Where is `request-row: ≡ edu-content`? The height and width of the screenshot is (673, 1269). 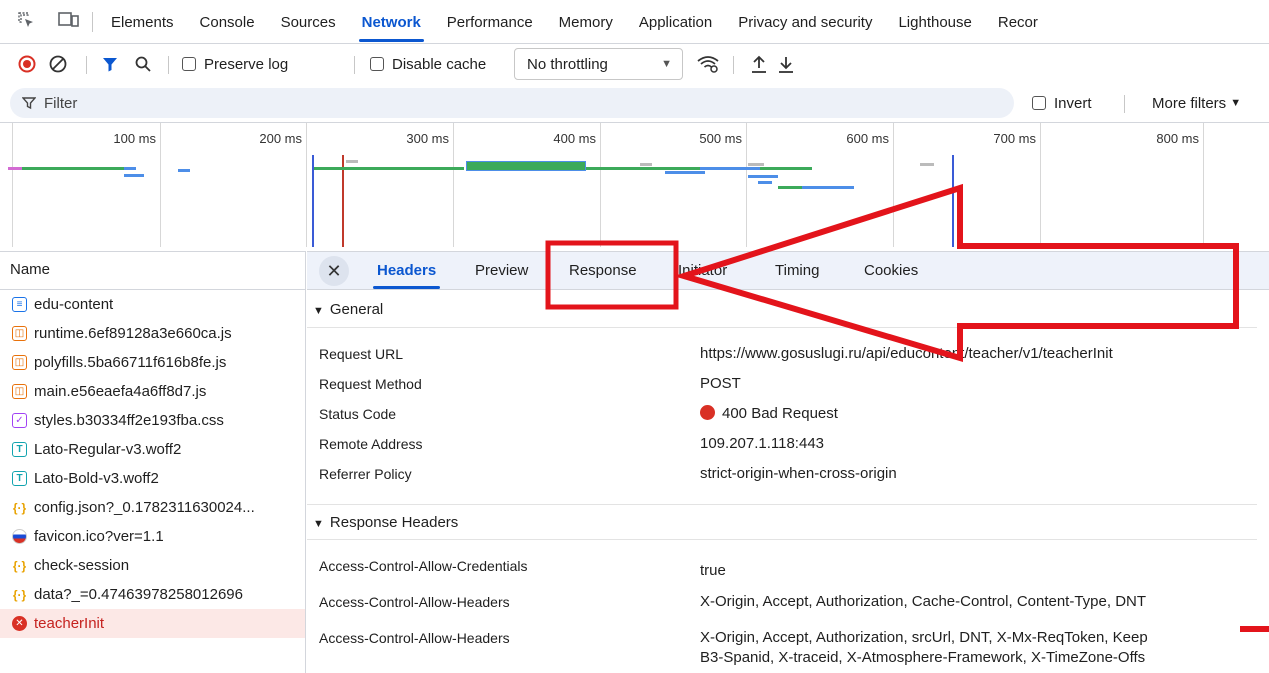
request-row: ≡ edu-content is located at coordinates (152, 304).